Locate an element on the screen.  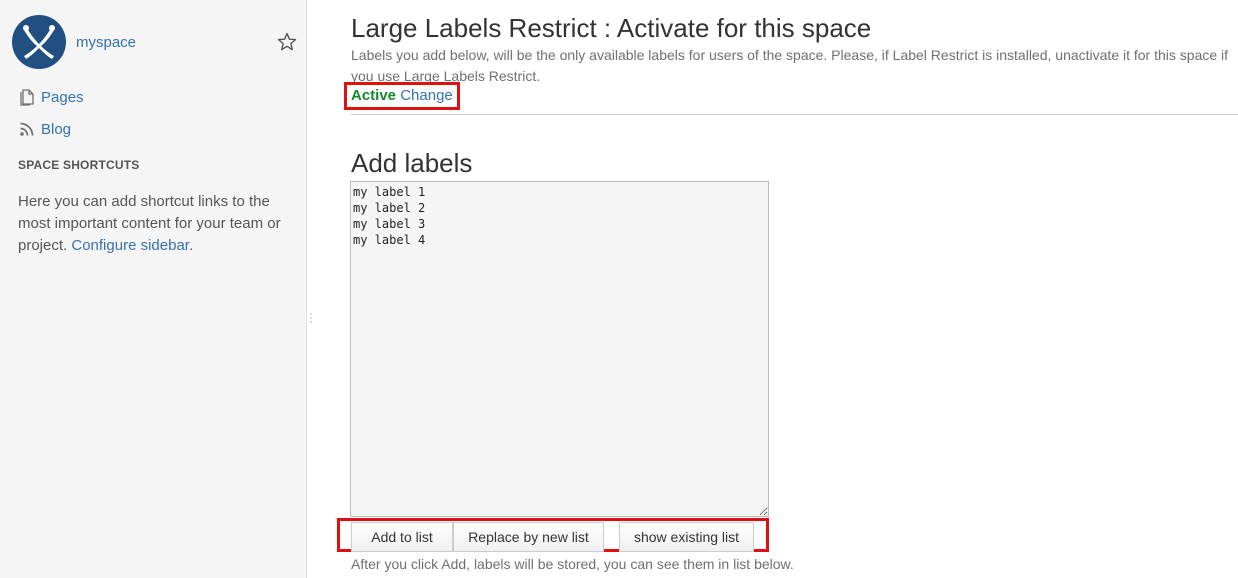
rss-icon is located at coordinates (27, 129).